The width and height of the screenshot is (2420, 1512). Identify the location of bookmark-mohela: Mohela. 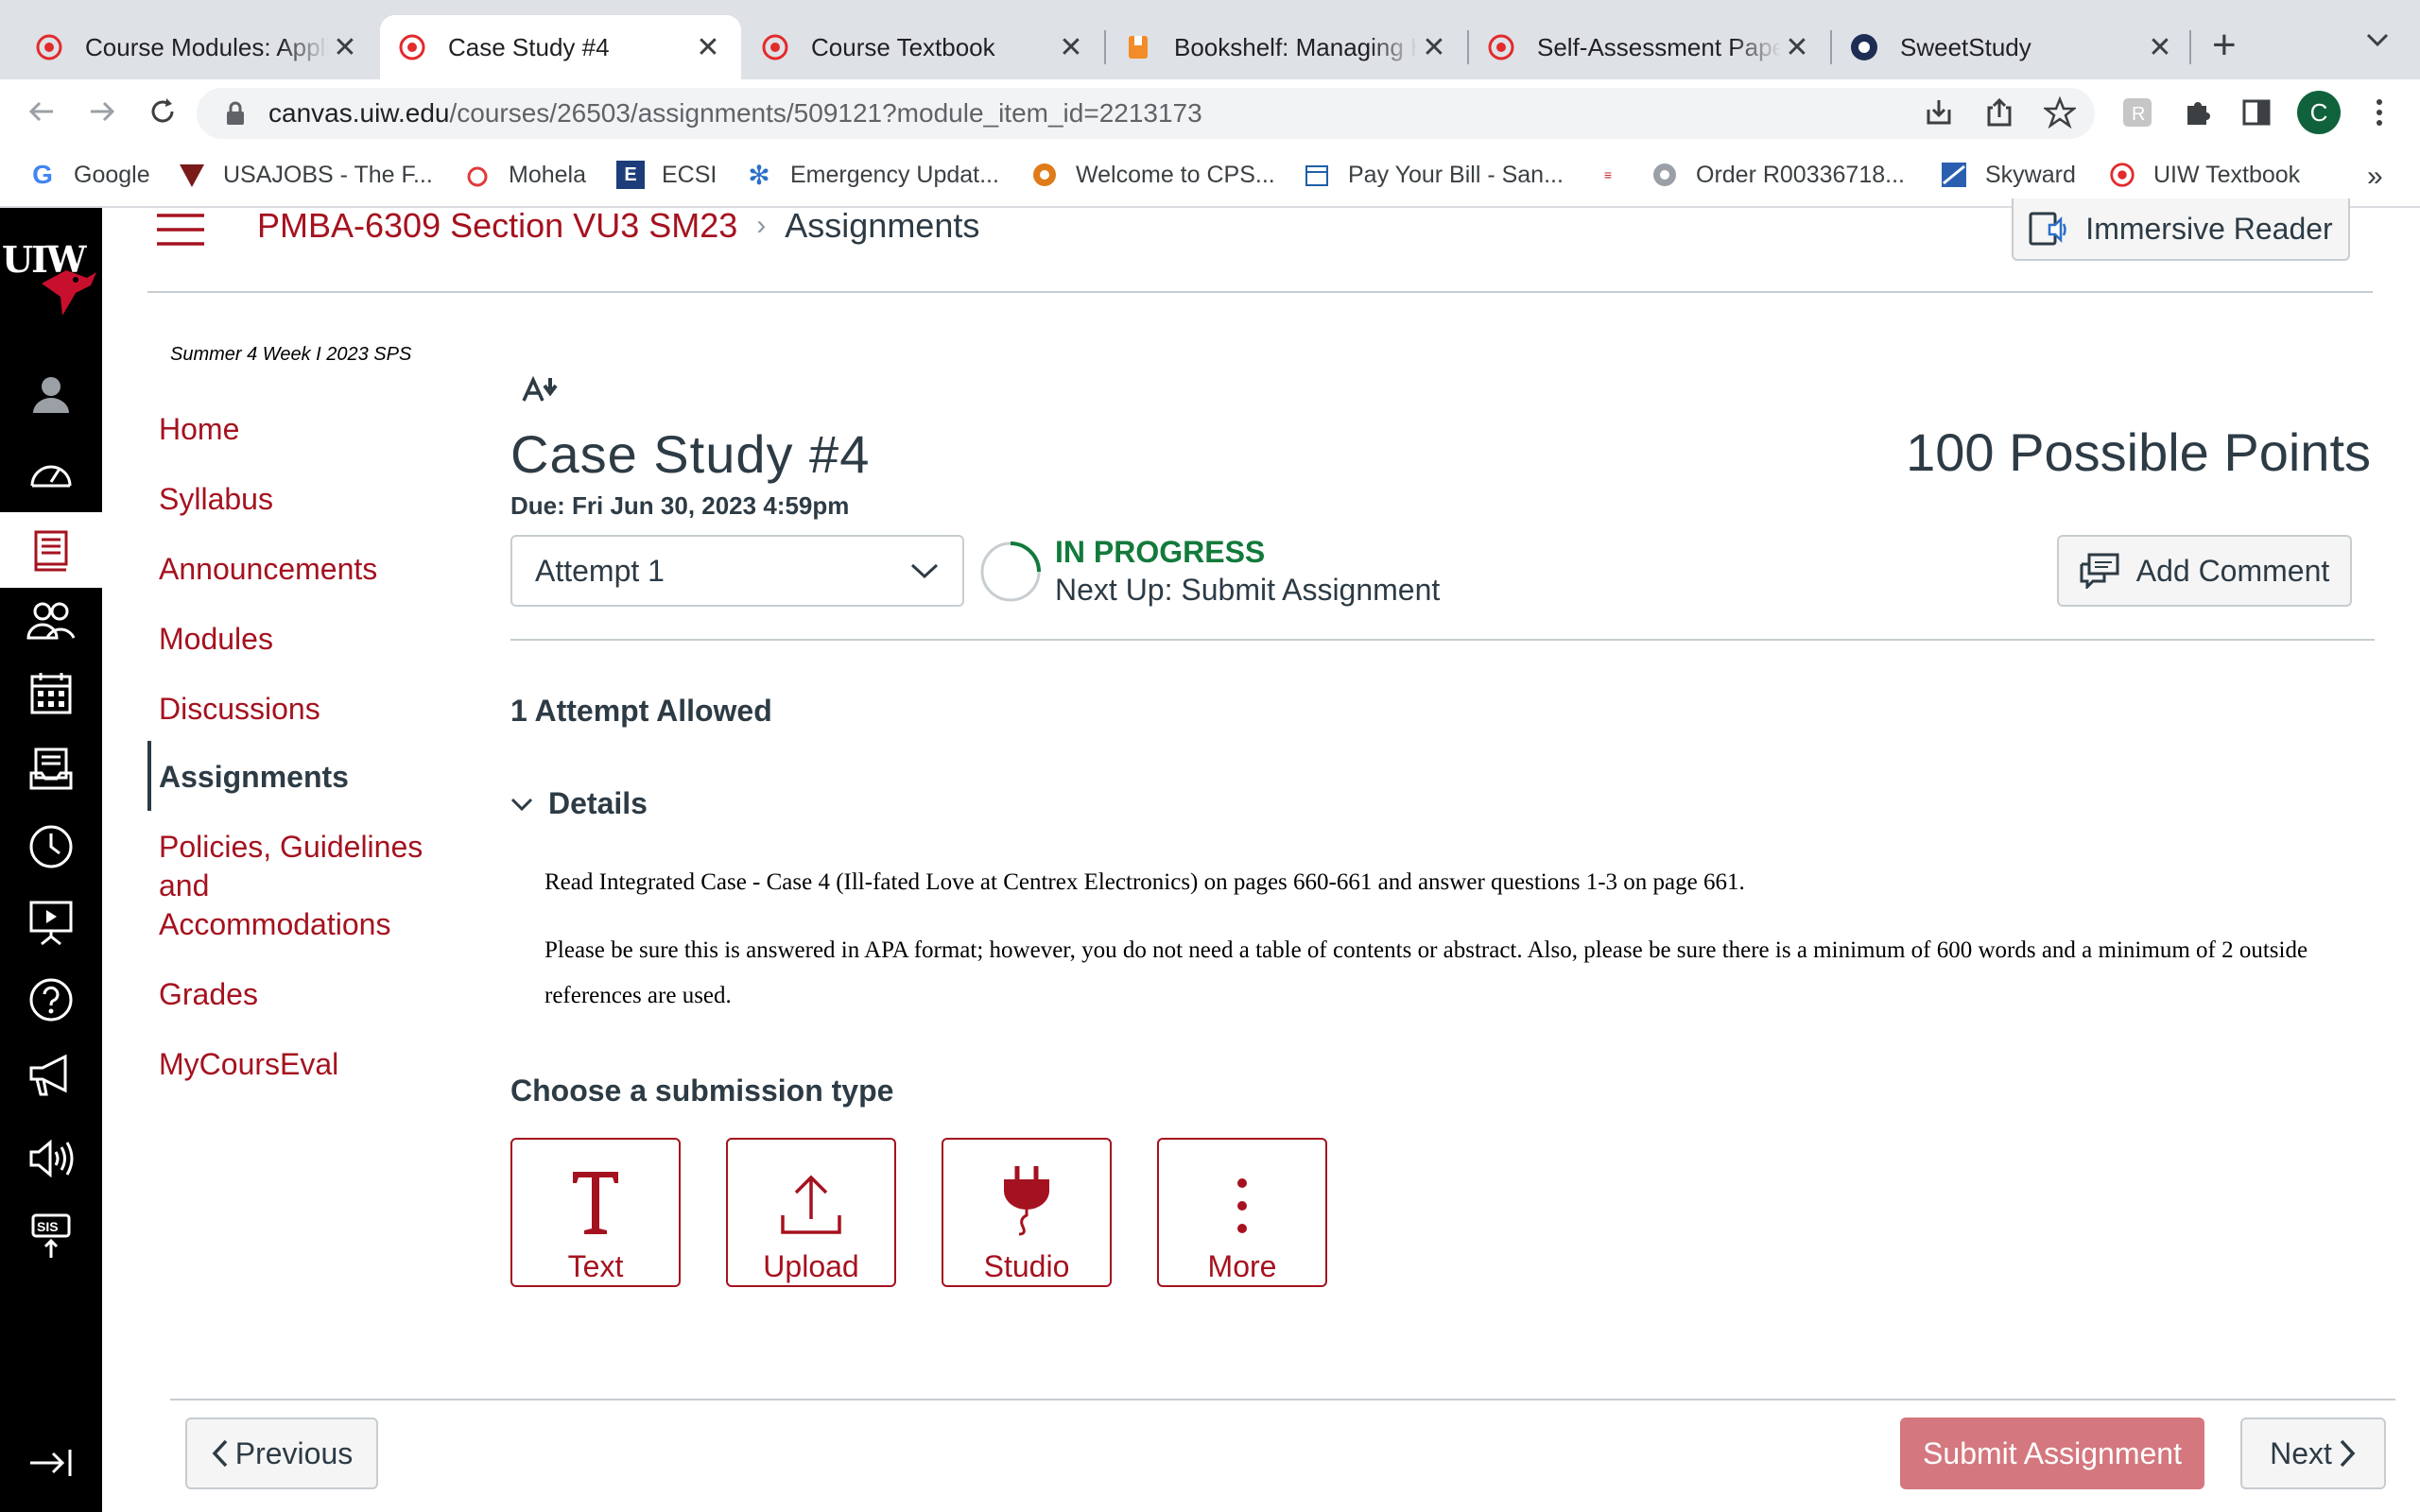
(525, 175).